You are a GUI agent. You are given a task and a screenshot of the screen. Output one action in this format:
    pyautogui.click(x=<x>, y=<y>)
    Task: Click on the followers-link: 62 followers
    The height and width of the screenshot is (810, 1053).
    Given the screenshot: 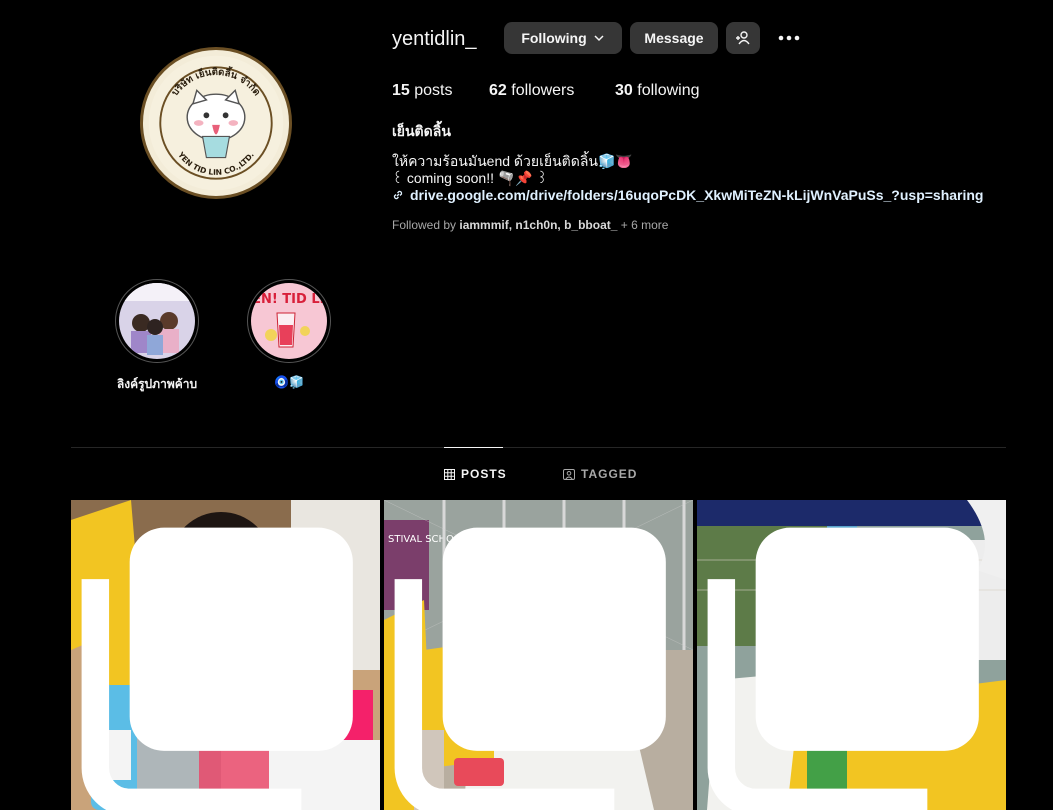 What is the action you would take?
    pyautogui.click(x=531, y=91)
    